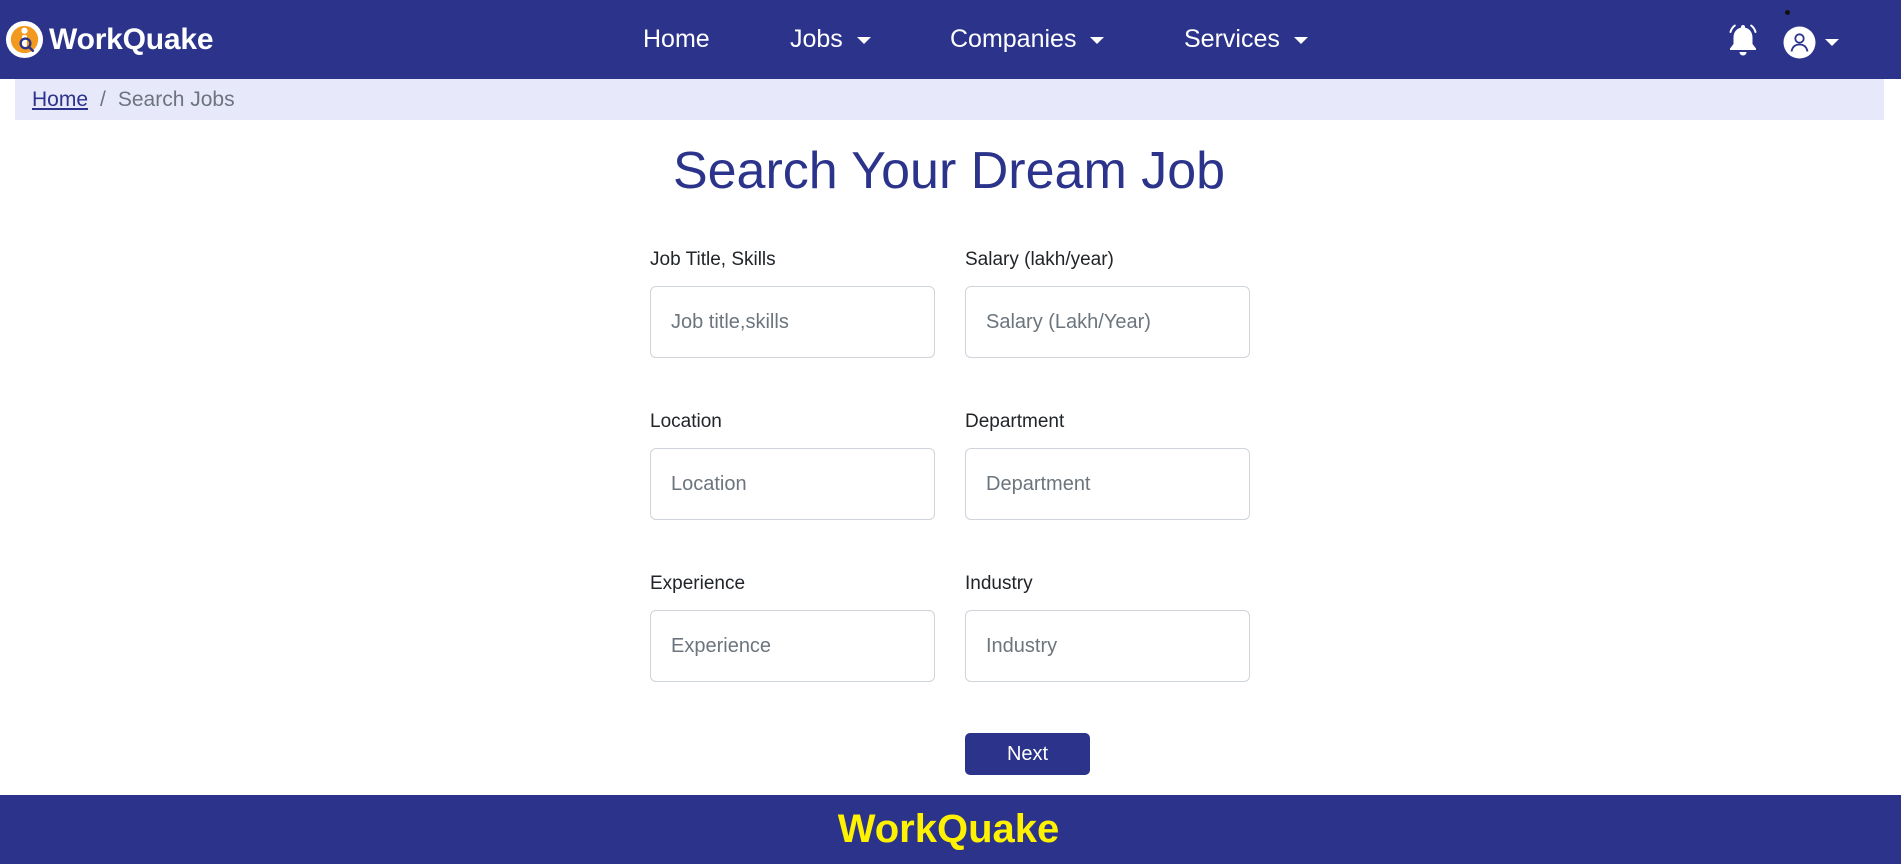  I want to click on nav-item-companies: Companies, so click(1027, 39).